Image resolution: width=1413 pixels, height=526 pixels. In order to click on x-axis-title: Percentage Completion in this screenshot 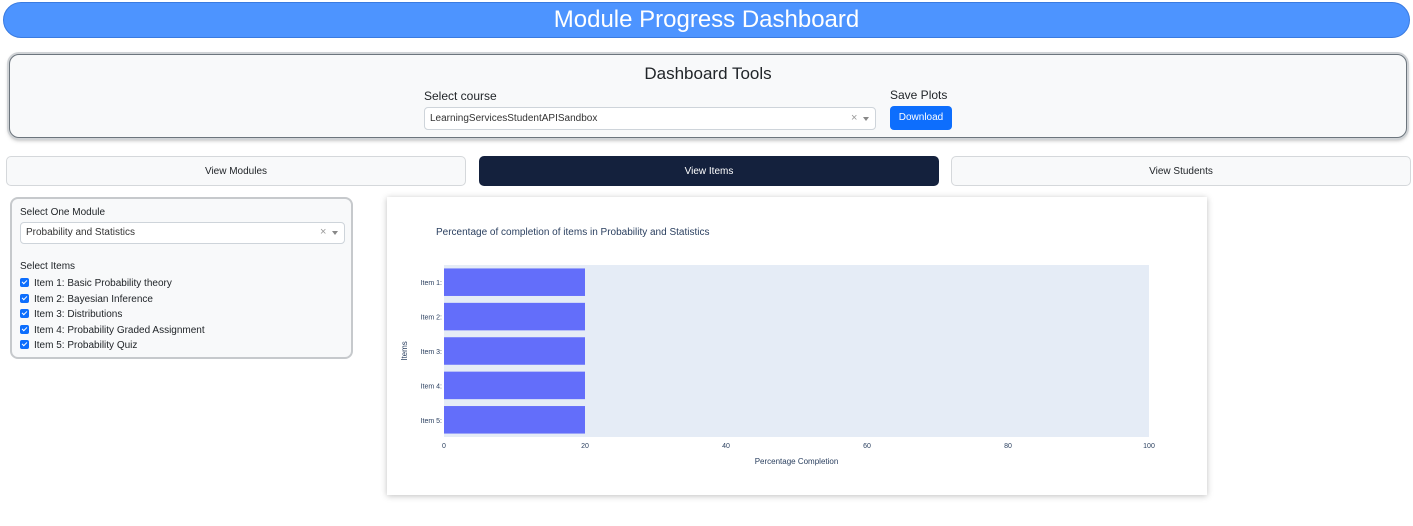, I will do `click(797, 461)`.